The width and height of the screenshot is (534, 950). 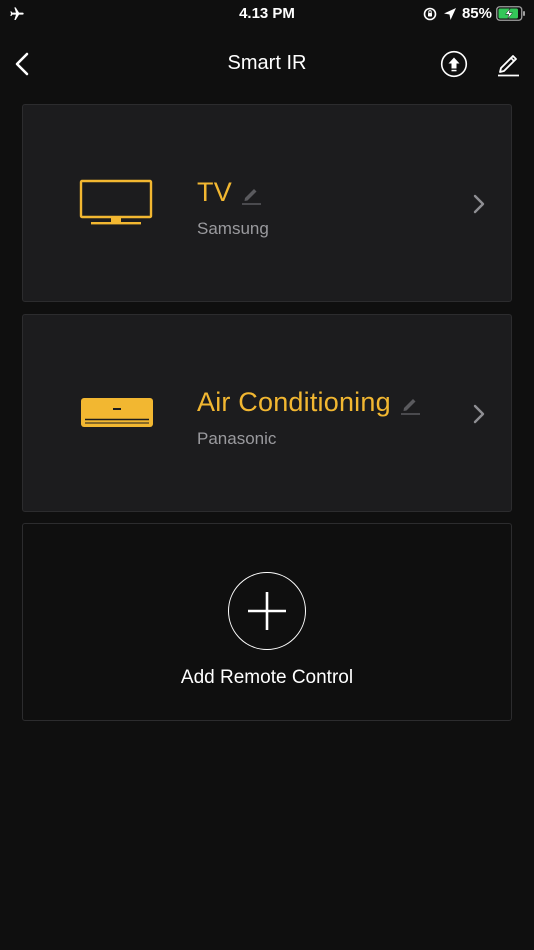 What do you see at coordinates (430, 13) in the screenshot?
I see `orientation-lock-icon` at bounding box center [430, 13].